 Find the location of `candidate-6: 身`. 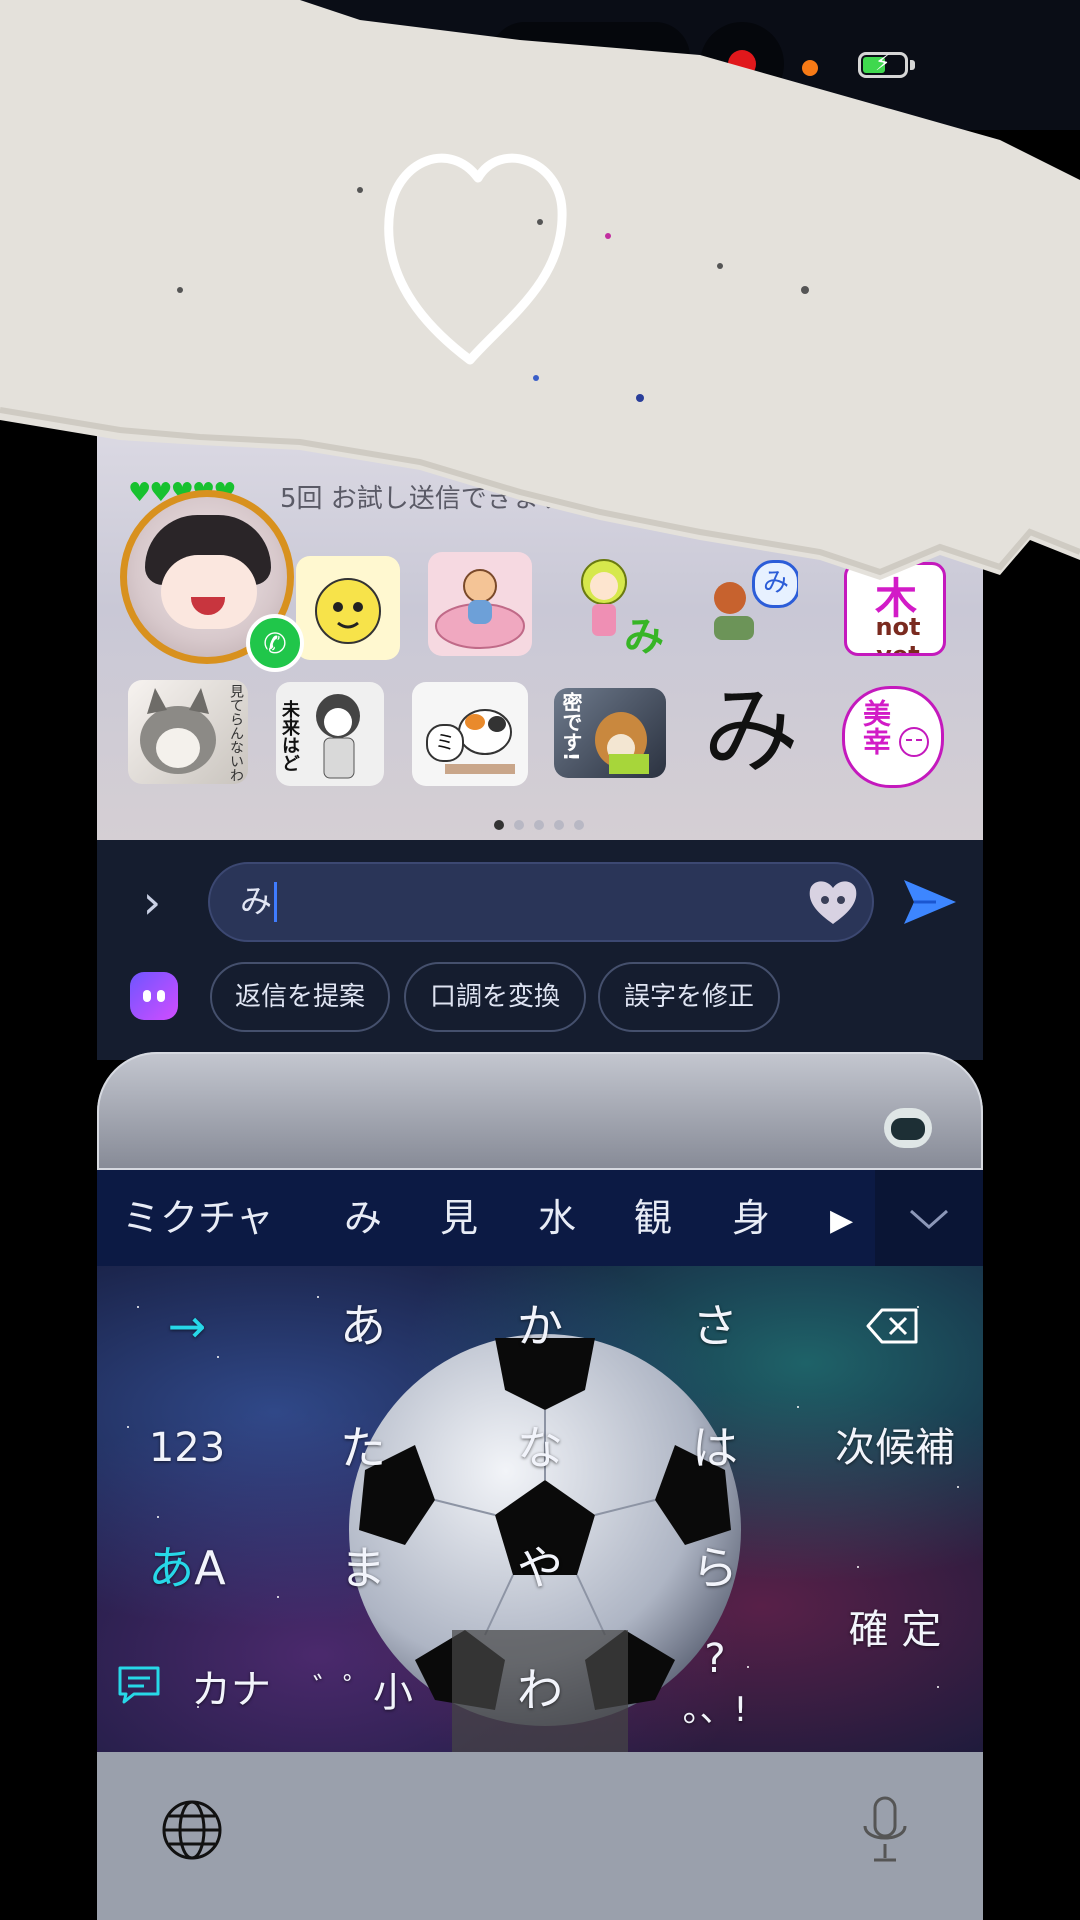

candidate-6: 身 is located at coordinates (751, 1218).